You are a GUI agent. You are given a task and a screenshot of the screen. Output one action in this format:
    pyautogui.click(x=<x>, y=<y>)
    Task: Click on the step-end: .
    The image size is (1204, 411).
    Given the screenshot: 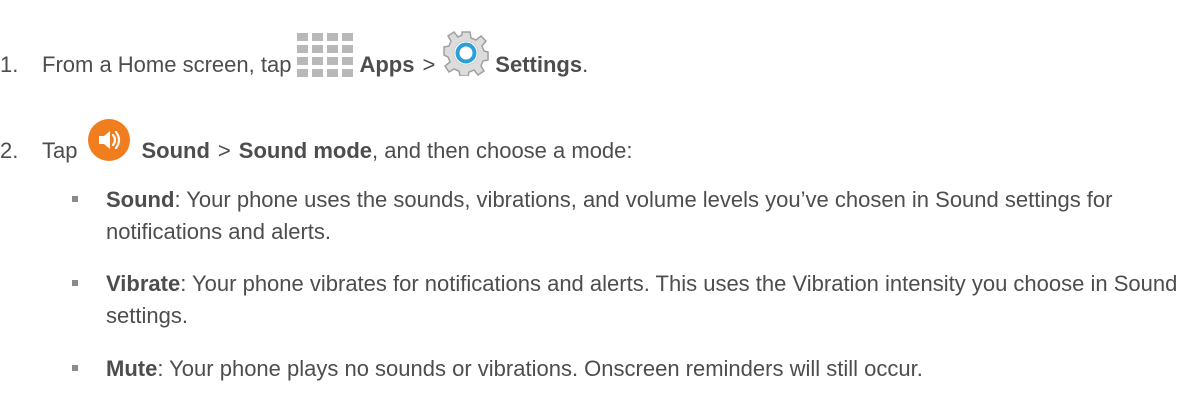 What is the action you would take?
    pyautogui.click(x=585, y=64)
    